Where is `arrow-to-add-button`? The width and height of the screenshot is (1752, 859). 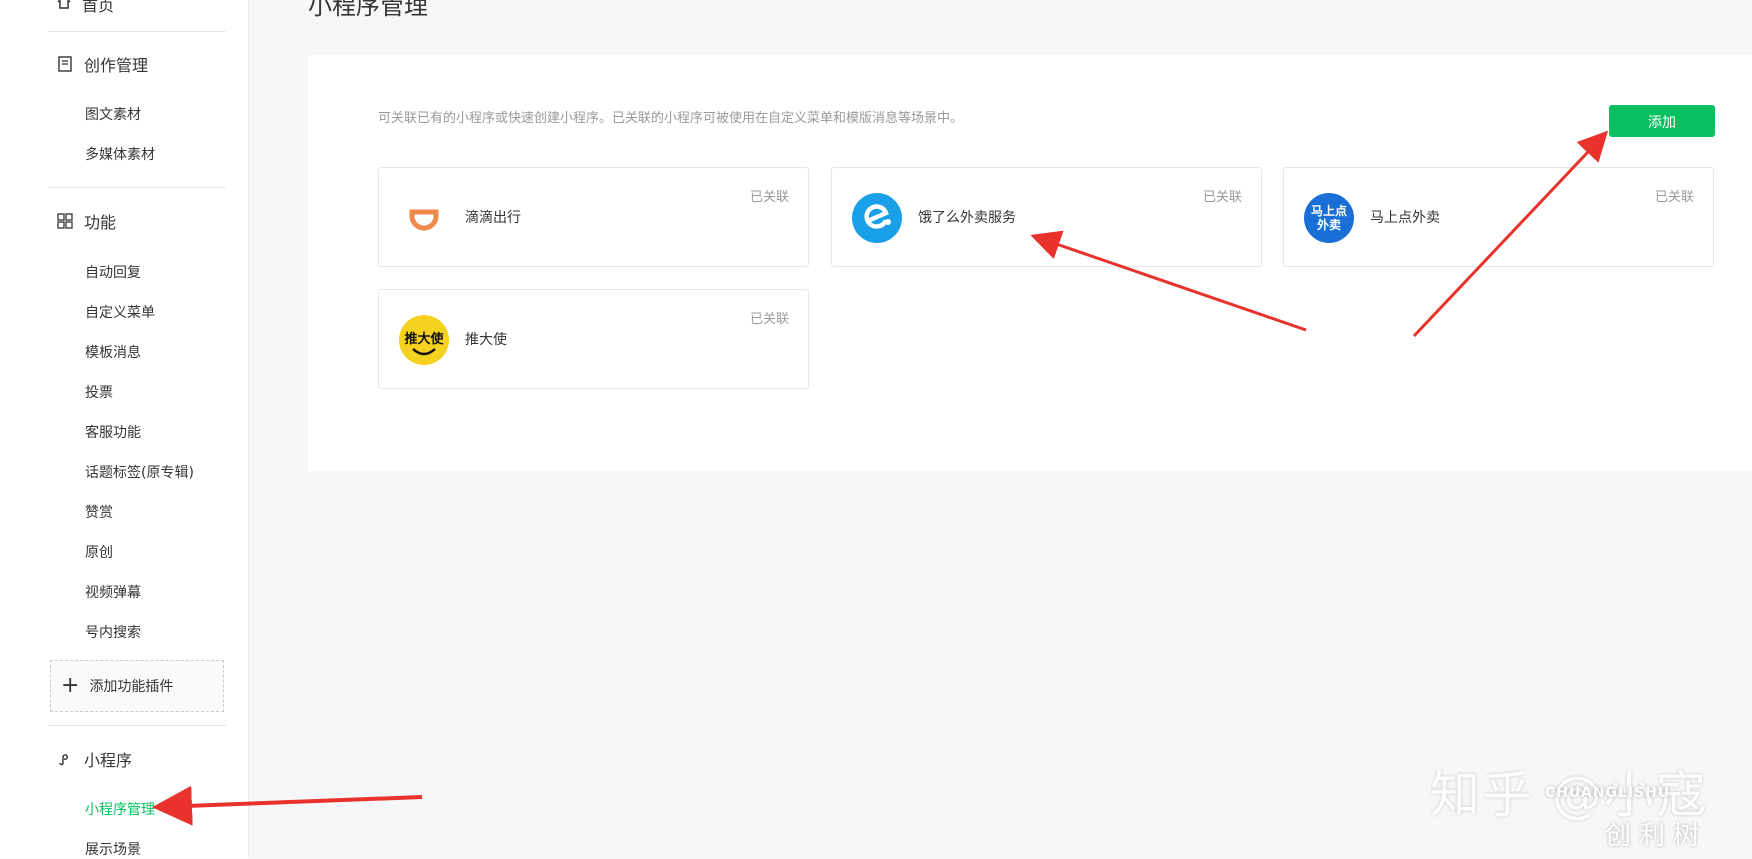
arrow-to-add-button is located at coordinates (1510, 234).